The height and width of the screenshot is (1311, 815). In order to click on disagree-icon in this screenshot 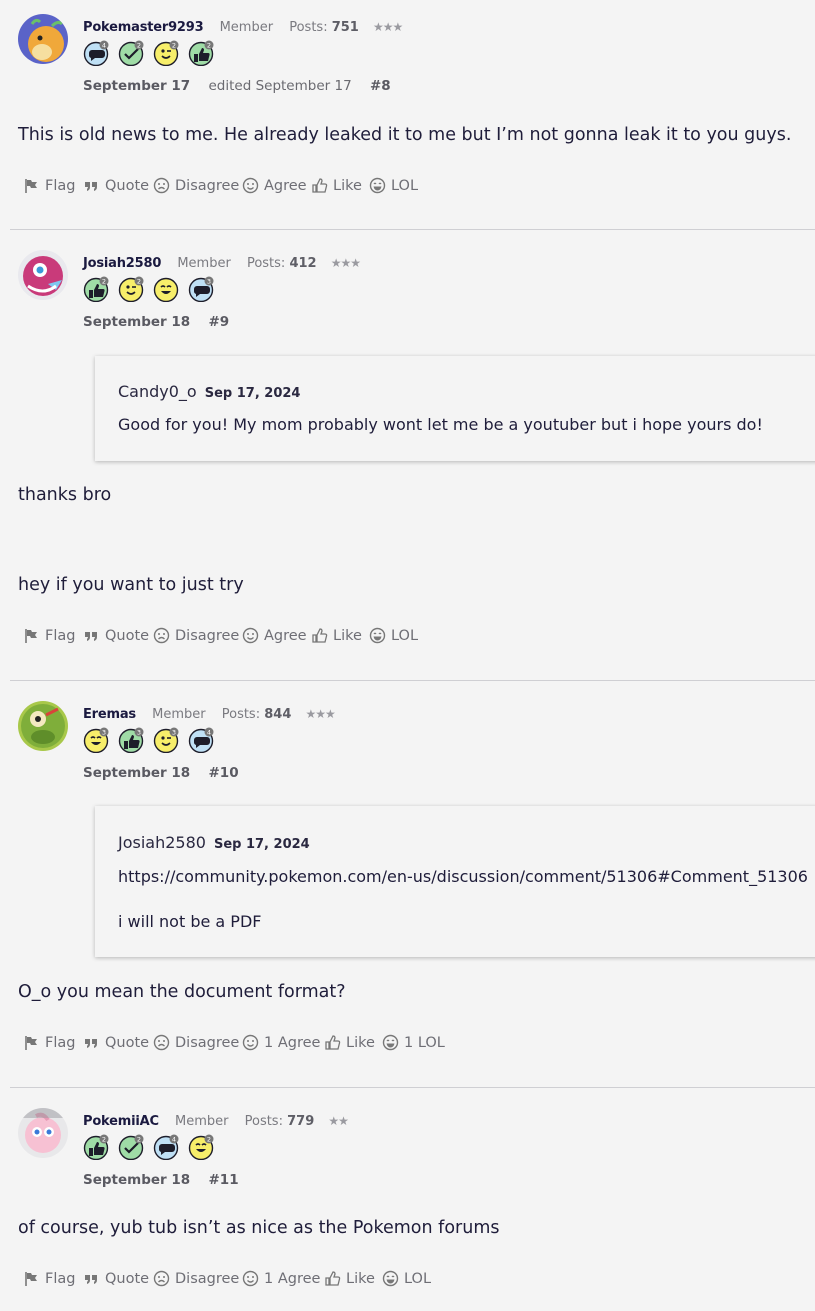, I will do `click(161, 1042)`.